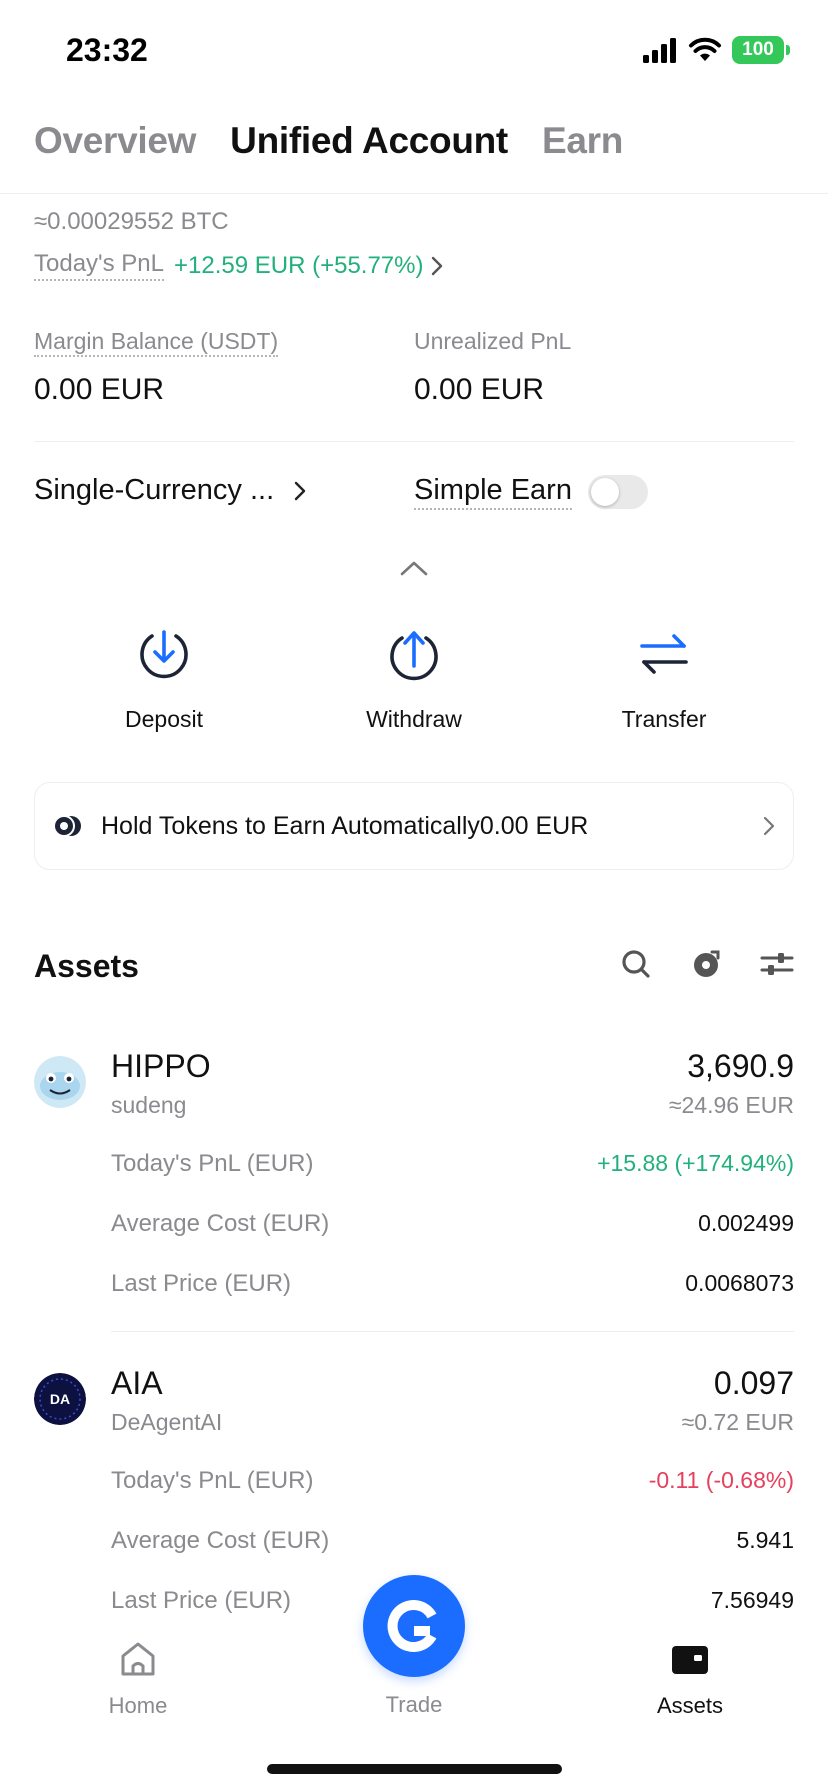 The height and width of the screenshot is (1792, 828). I want to click on coin-fiat-value: ≈24.96 EUR, so click(731, 1105).